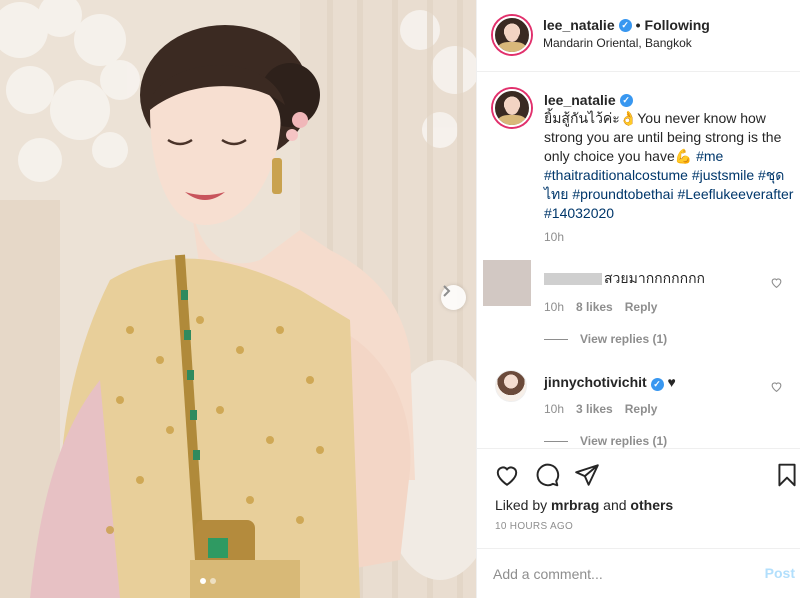  I want to click on comment-text-line: สวยมากกกกกกก, so click(624, 279).